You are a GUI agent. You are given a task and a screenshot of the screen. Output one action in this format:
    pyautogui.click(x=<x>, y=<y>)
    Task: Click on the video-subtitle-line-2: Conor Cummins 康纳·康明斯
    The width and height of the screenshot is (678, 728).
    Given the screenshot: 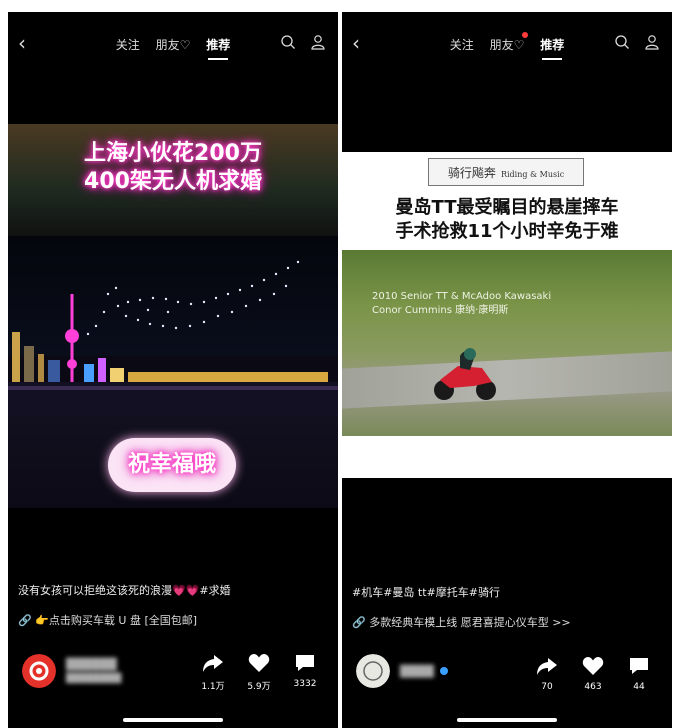 What is the action you would take?
    pyautogui.click(x=440, y=310)
    